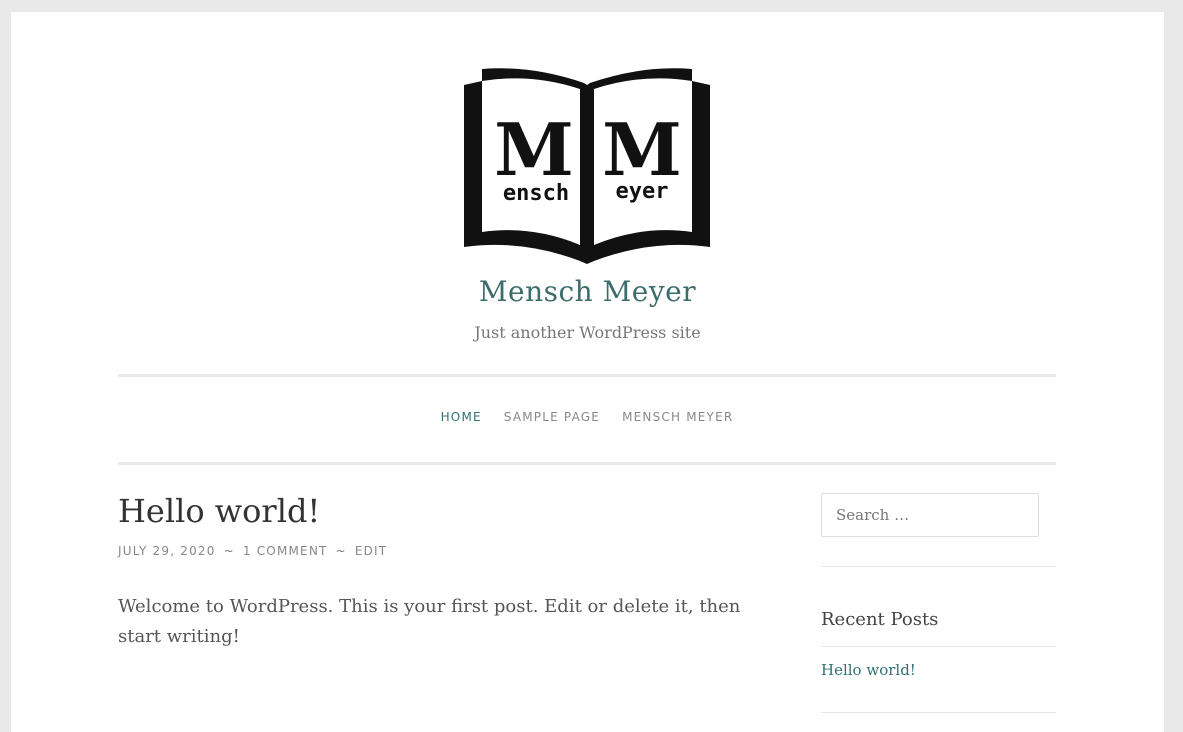 The image size is (1183, 732). Describe the element at coordinates (587, 463) in the screenshot. I see `nav-divider-bottom` at that location.